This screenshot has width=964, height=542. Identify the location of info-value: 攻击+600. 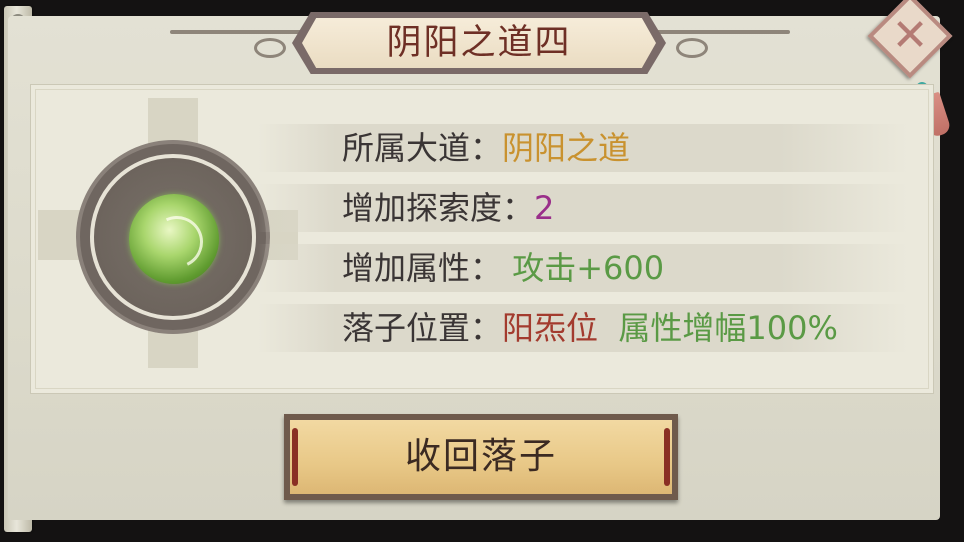
(588, 268).